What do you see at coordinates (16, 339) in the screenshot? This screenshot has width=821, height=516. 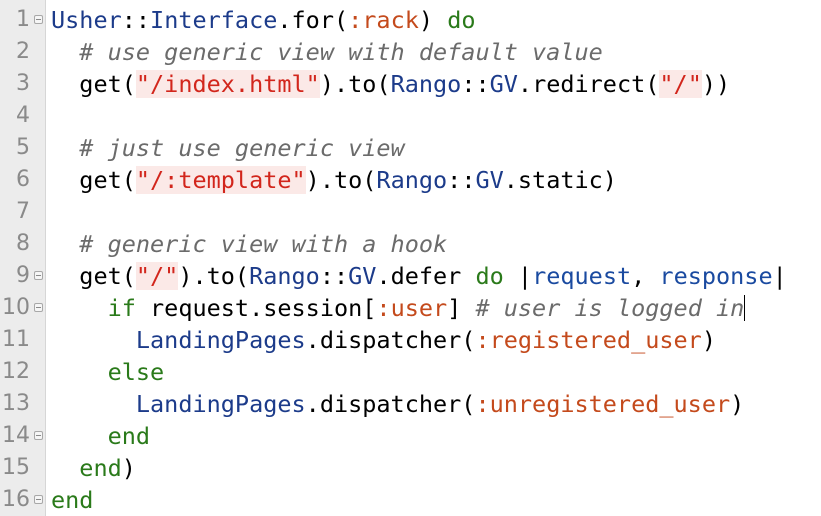 I see `line-number: 11` at bounding box center [16, 339].